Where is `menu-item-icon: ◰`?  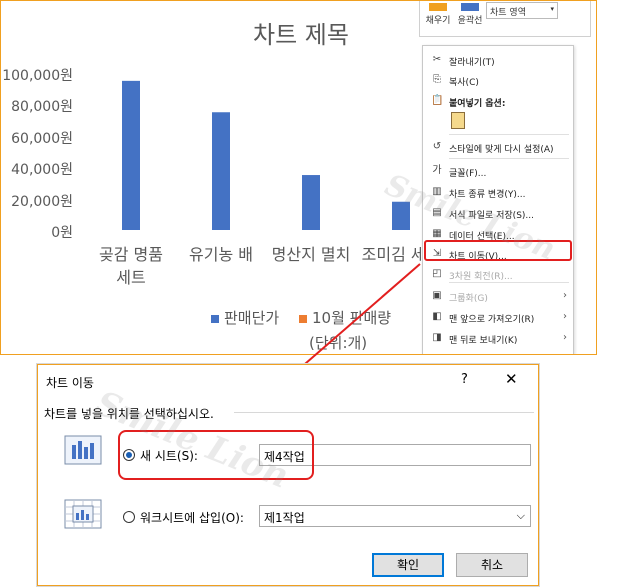 menu-item-icon: ◰ is located at coordinates (437, 273).